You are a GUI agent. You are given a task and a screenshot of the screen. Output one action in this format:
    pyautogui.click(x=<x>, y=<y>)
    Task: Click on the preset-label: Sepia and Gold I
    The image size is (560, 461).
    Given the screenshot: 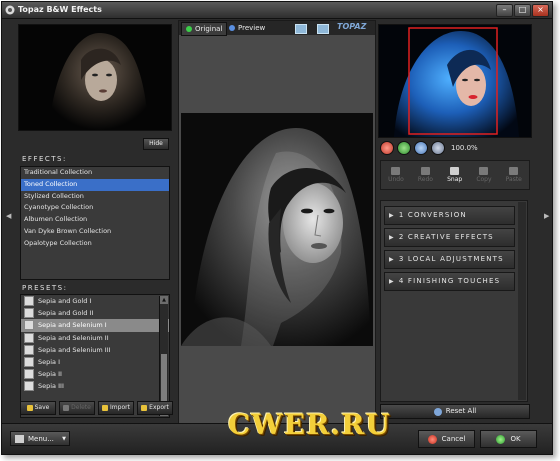 What is the action you would take?
    pyautogui.click(x=65, y=301)
    